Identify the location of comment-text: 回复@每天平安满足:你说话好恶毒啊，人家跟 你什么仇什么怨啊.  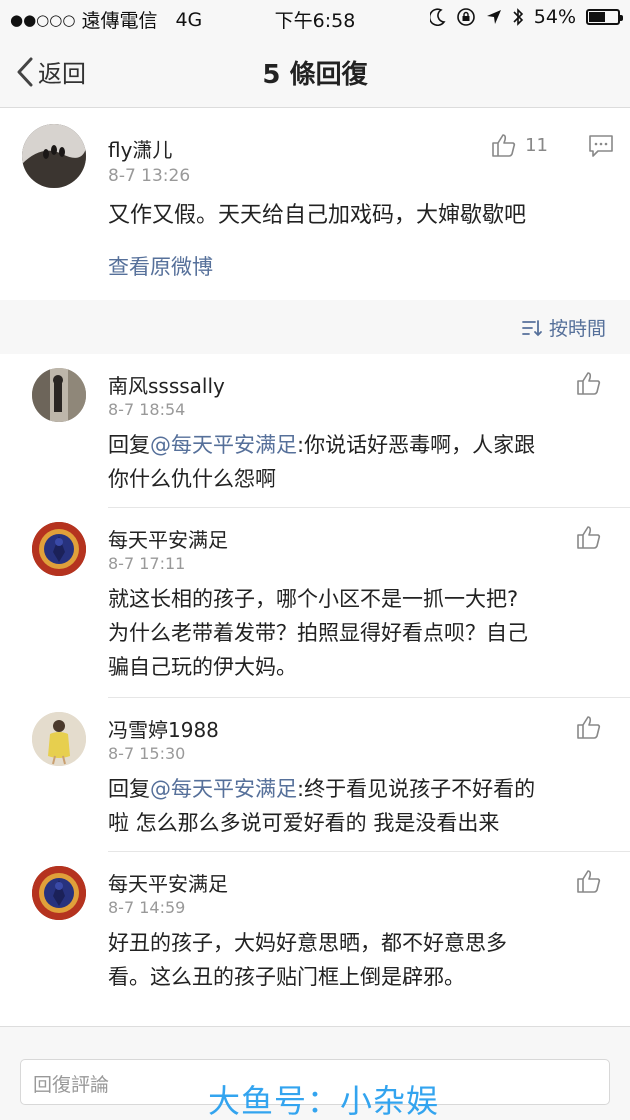
(353, 462).